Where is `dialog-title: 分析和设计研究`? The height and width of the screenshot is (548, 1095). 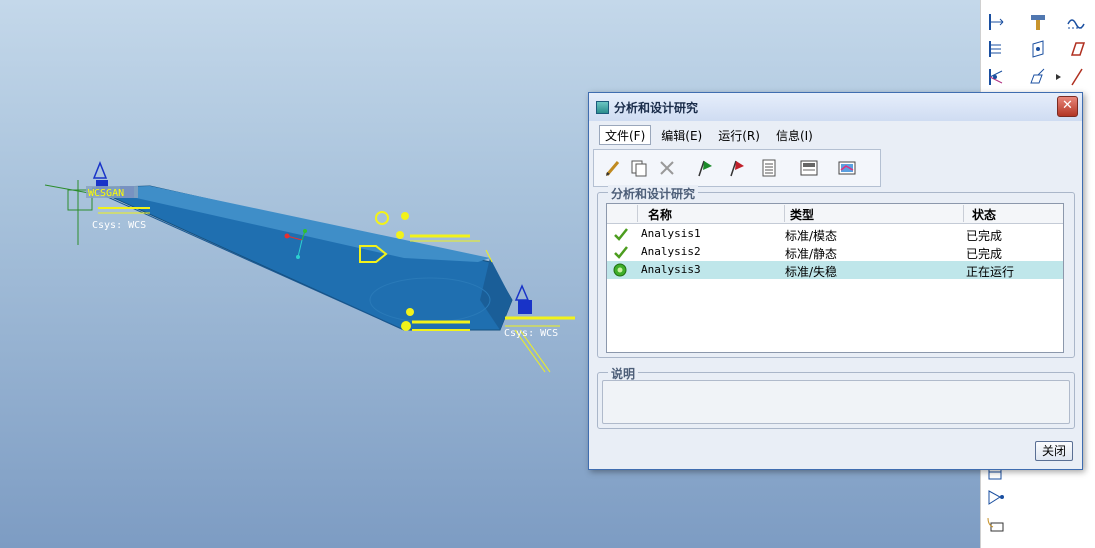
dialog-title: 分析和设计研究 is located at coordinates (656, 108).